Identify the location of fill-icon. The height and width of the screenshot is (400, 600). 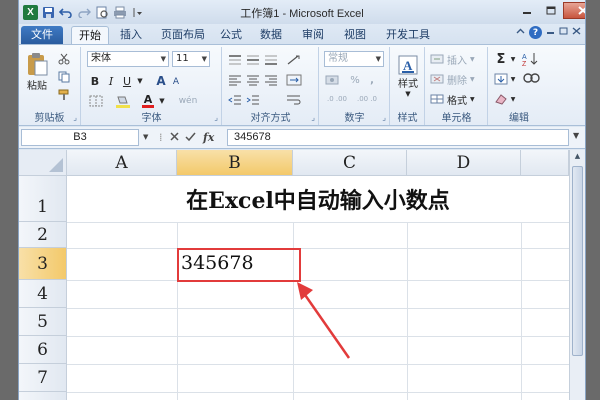
(501, 79).